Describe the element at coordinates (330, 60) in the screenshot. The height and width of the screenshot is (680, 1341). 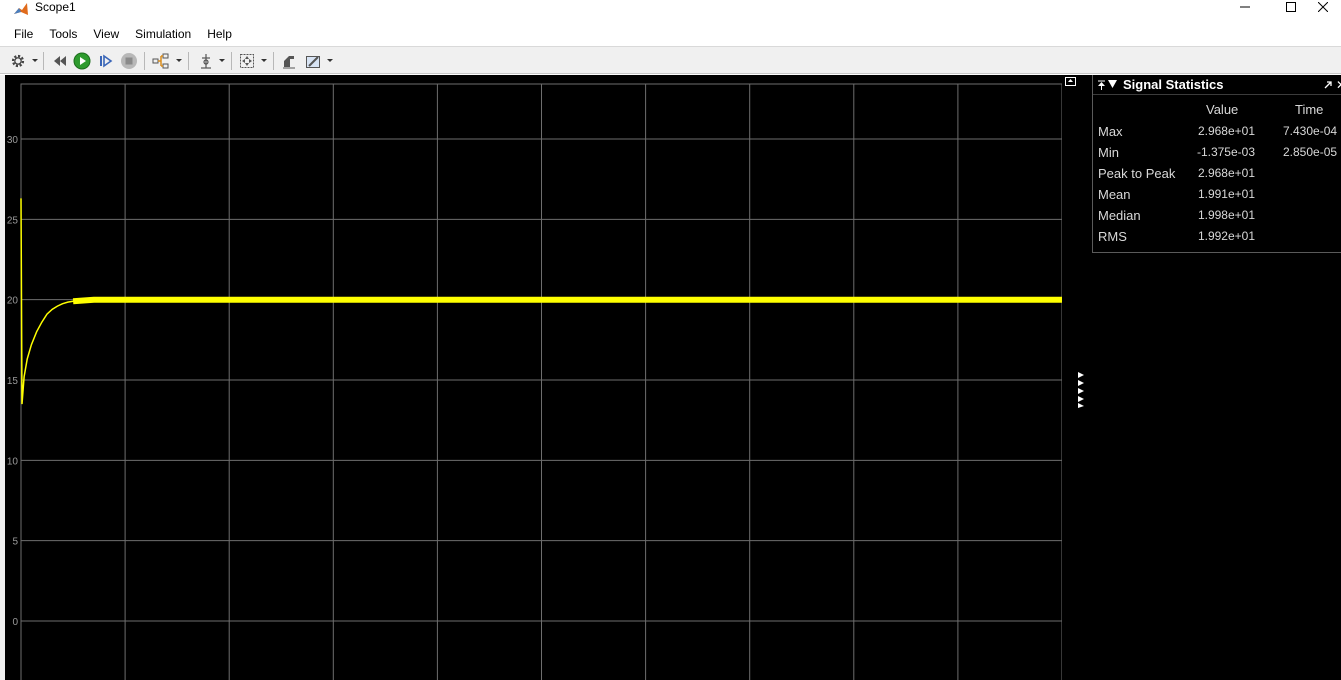
I see `highlight-dropdown-arrow` at that location.